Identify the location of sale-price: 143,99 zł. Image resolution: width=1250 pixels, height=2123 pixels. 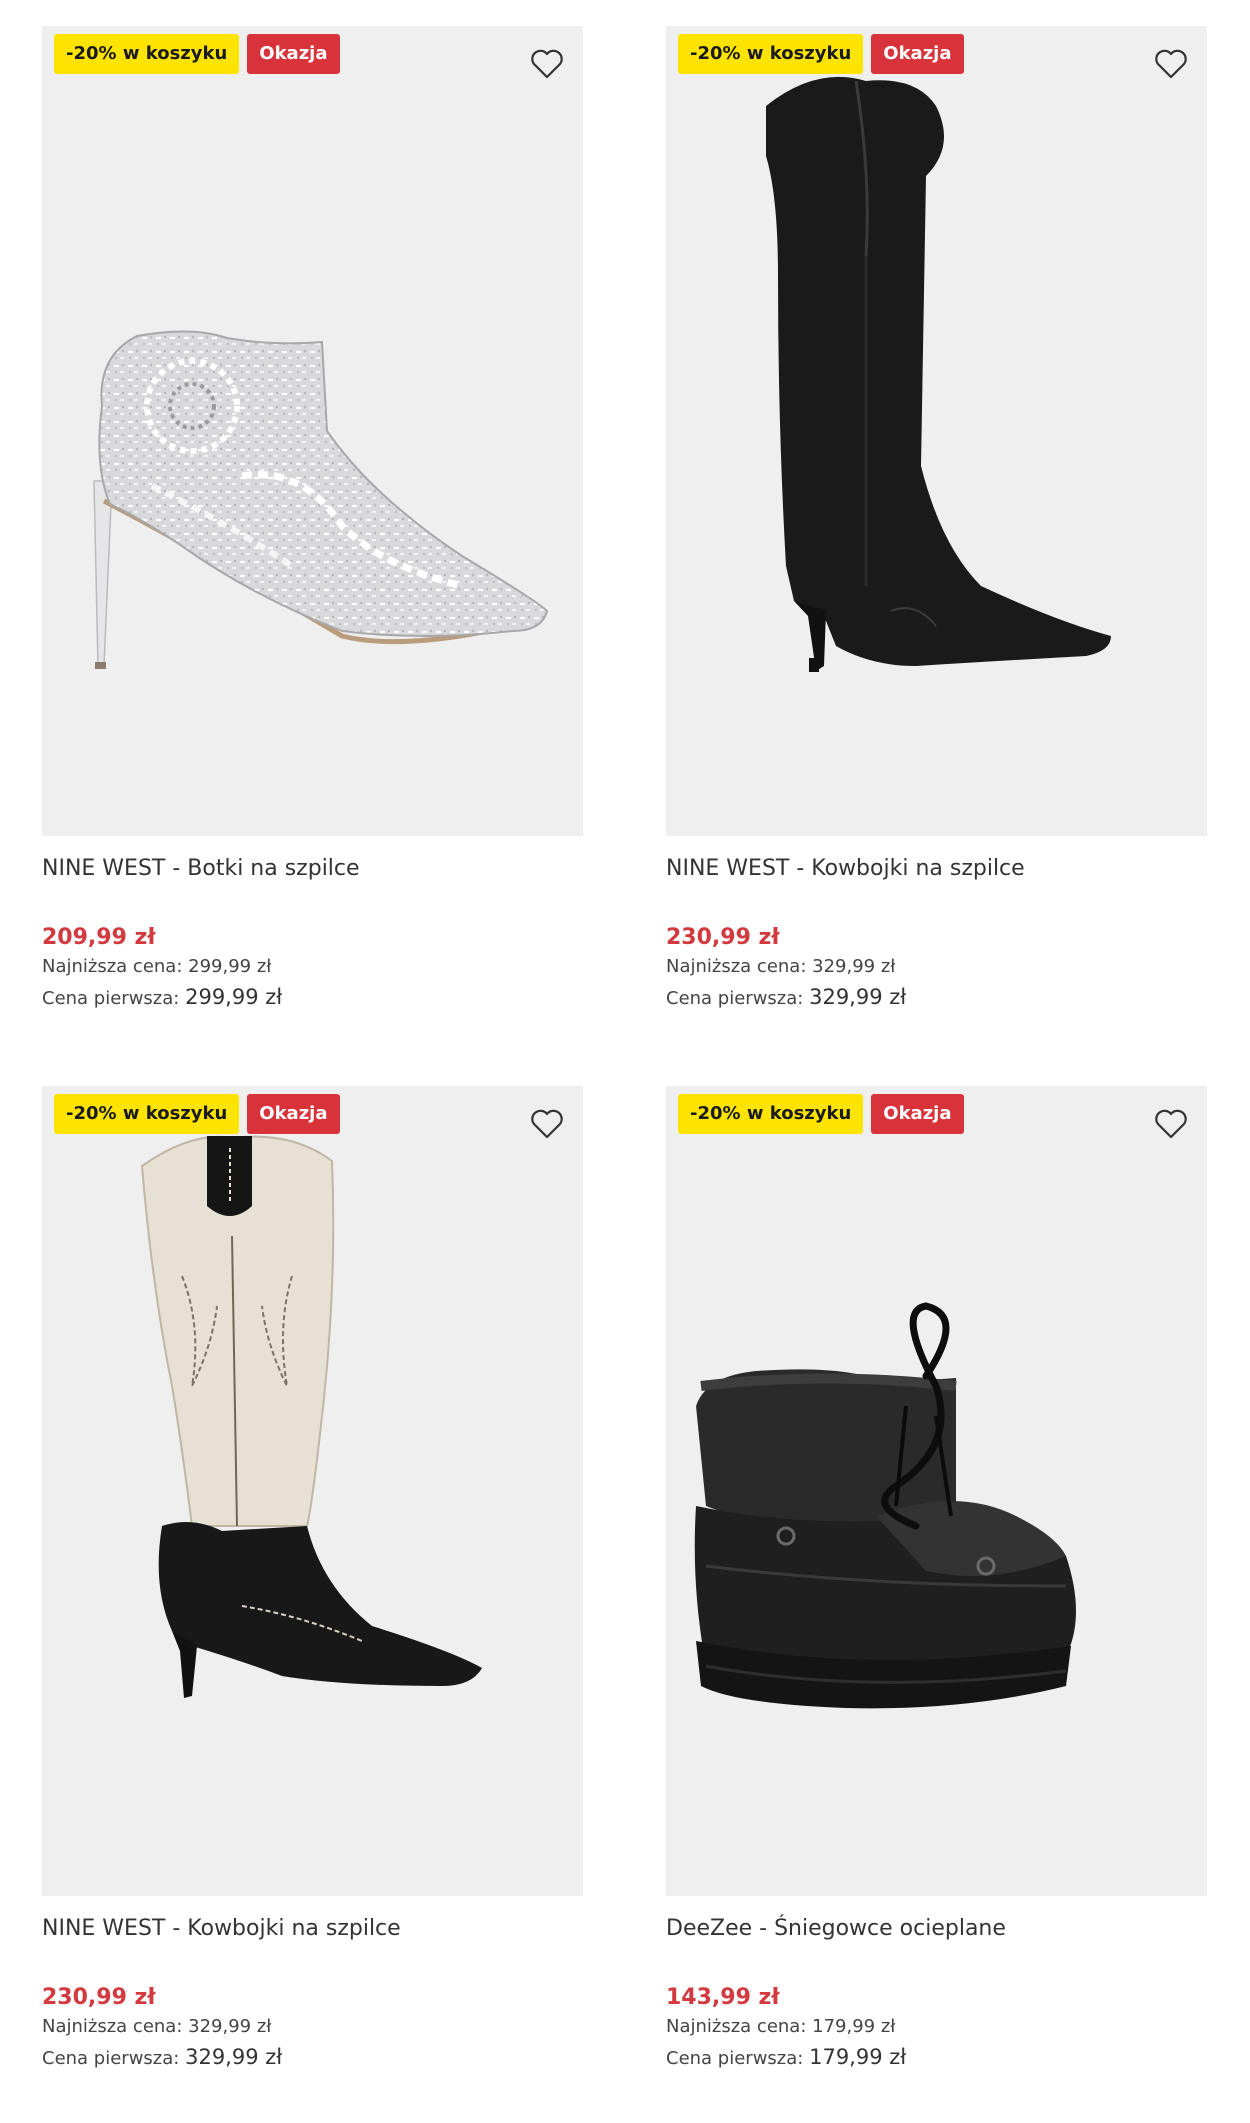
(723, 1997).